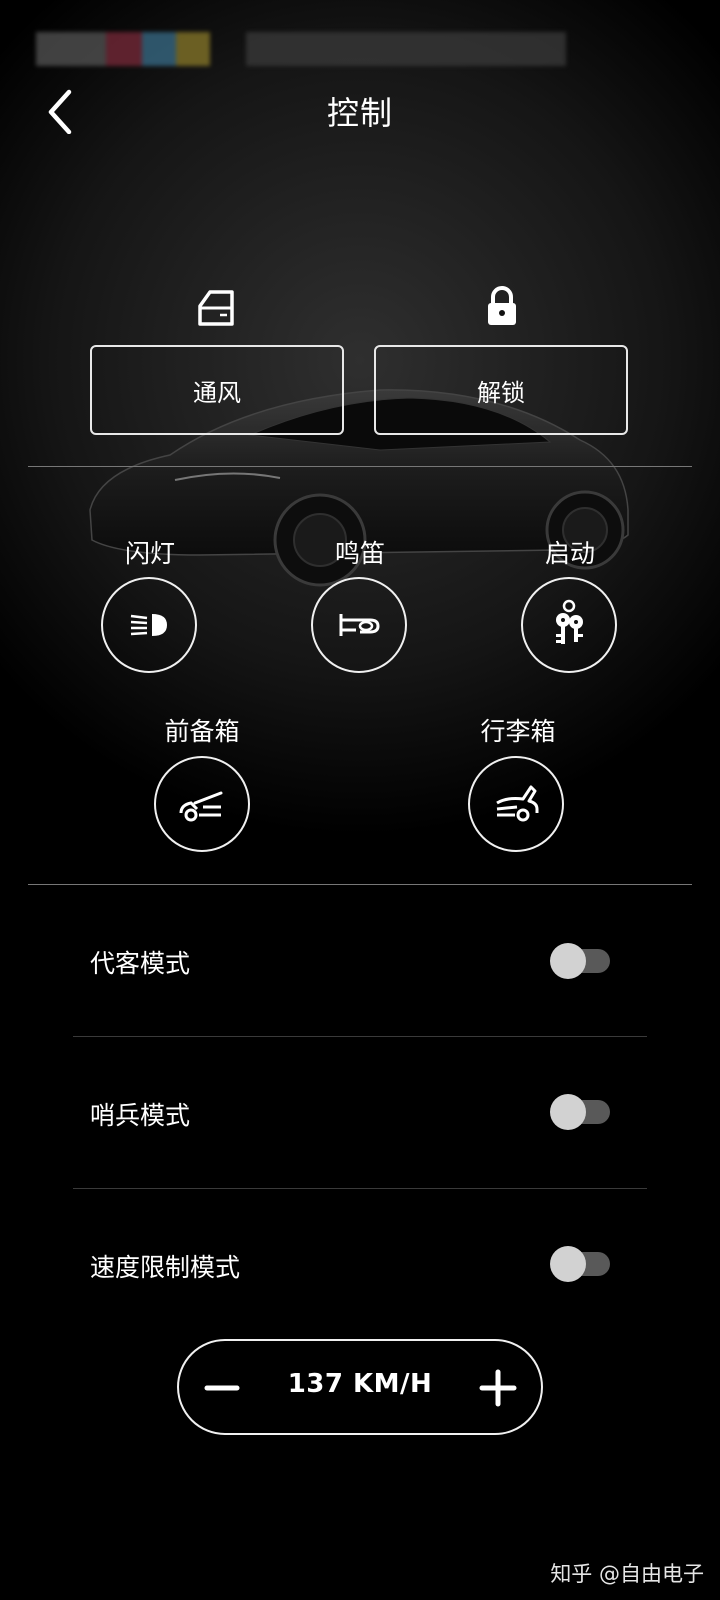 This screenshot has width=720, height=1600. I want to click on unlock-button: 解锁, so click(501, 390).